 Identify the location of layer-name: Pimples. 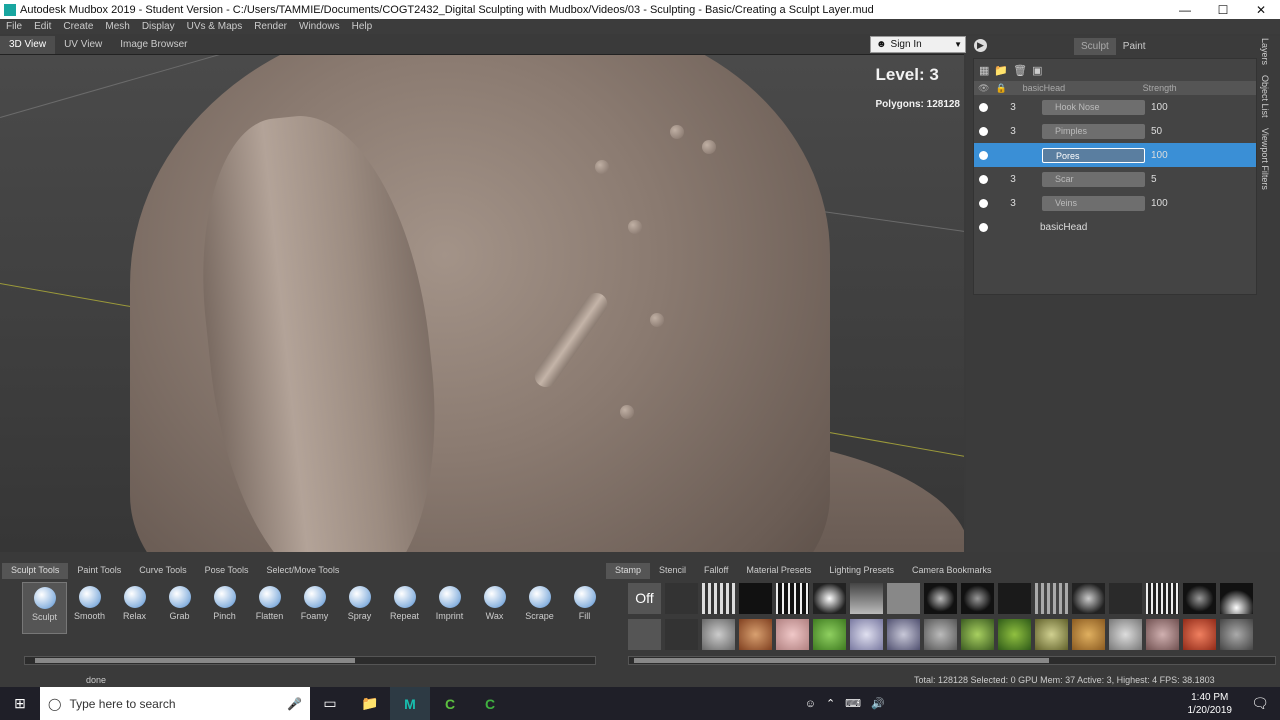
(1093, 131).